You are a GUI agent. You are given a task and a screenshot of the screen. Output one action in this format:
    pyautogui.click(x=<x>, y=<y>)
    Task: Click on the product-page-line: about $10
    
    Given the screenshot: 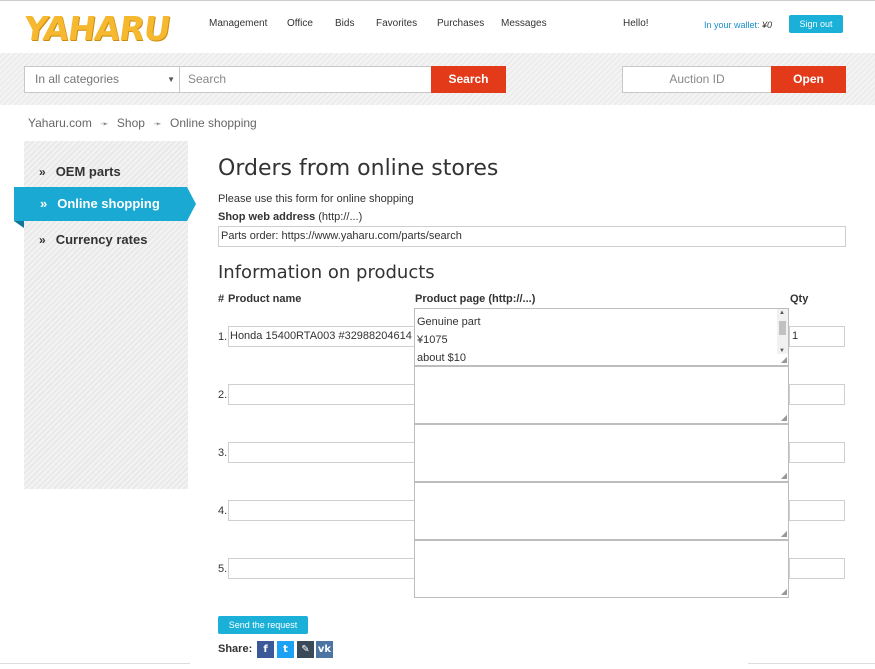 What is the action you would take?
    pyautogui.click(x=441, y=358)
    